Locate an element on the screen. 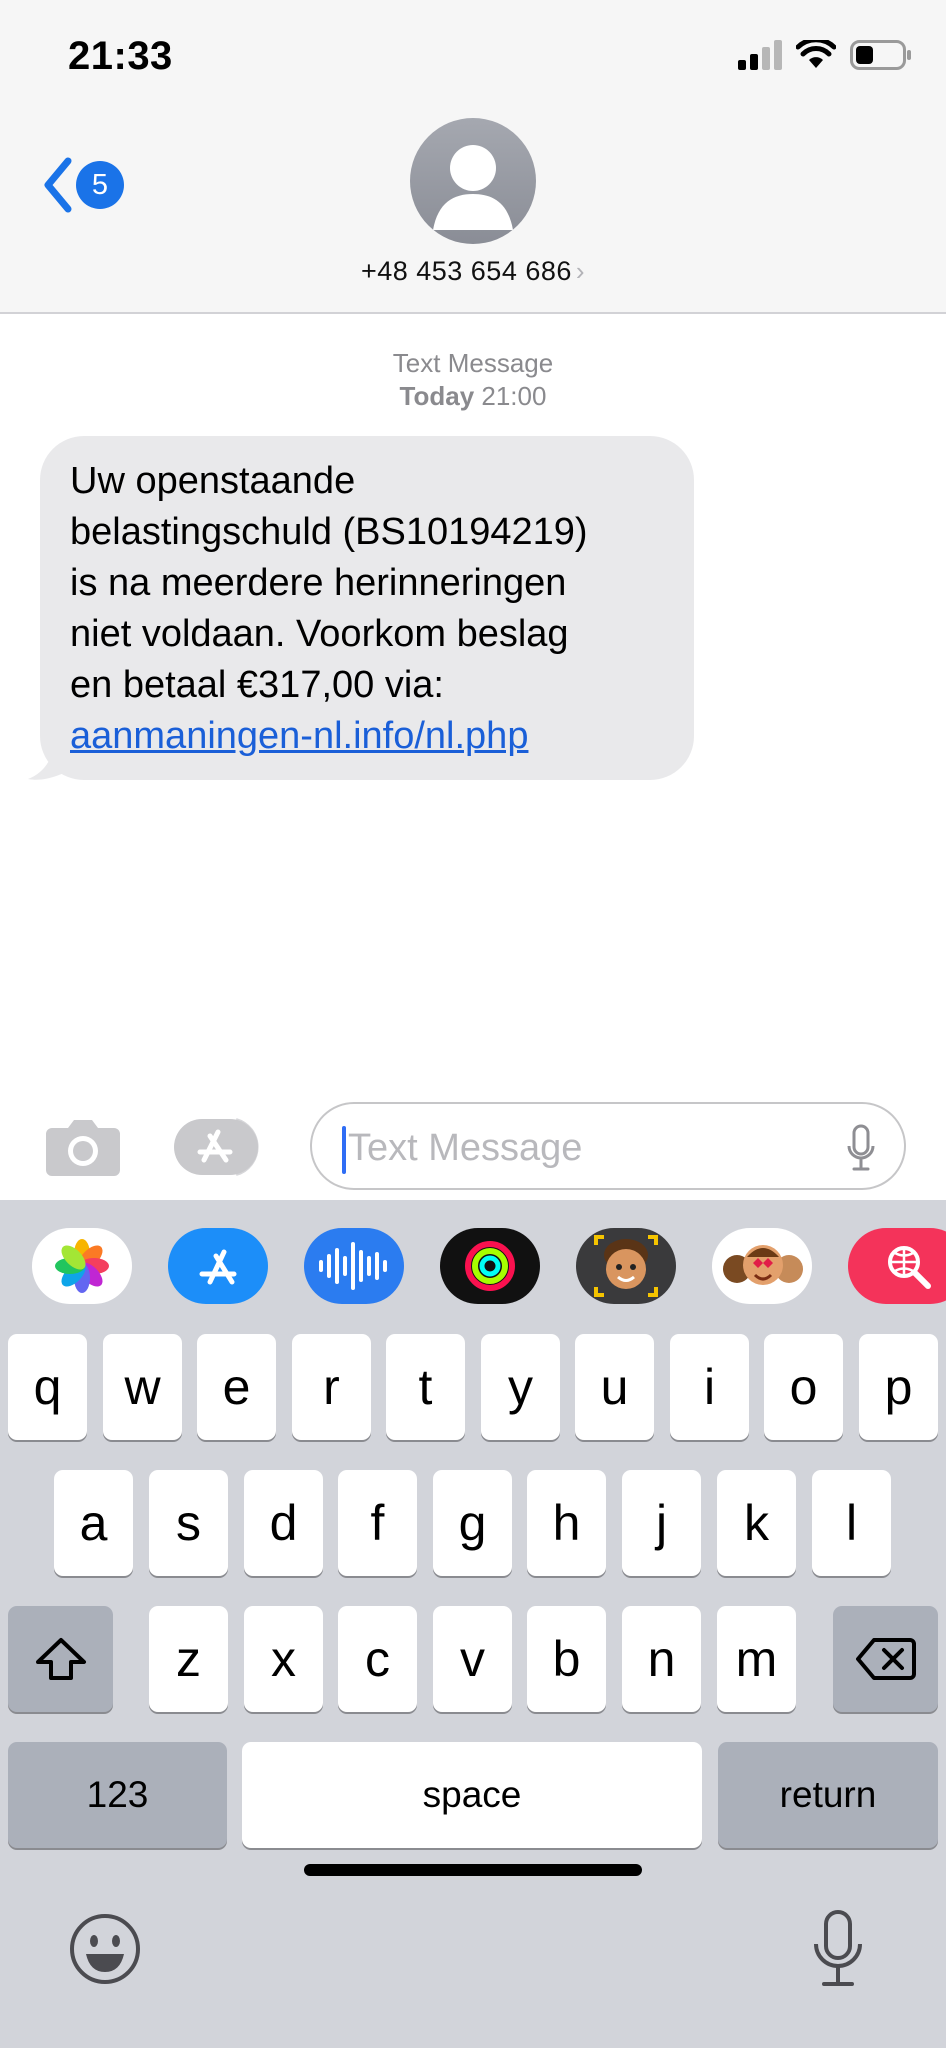  unread-count-badge: 5 is located at coordinates (100, 185).